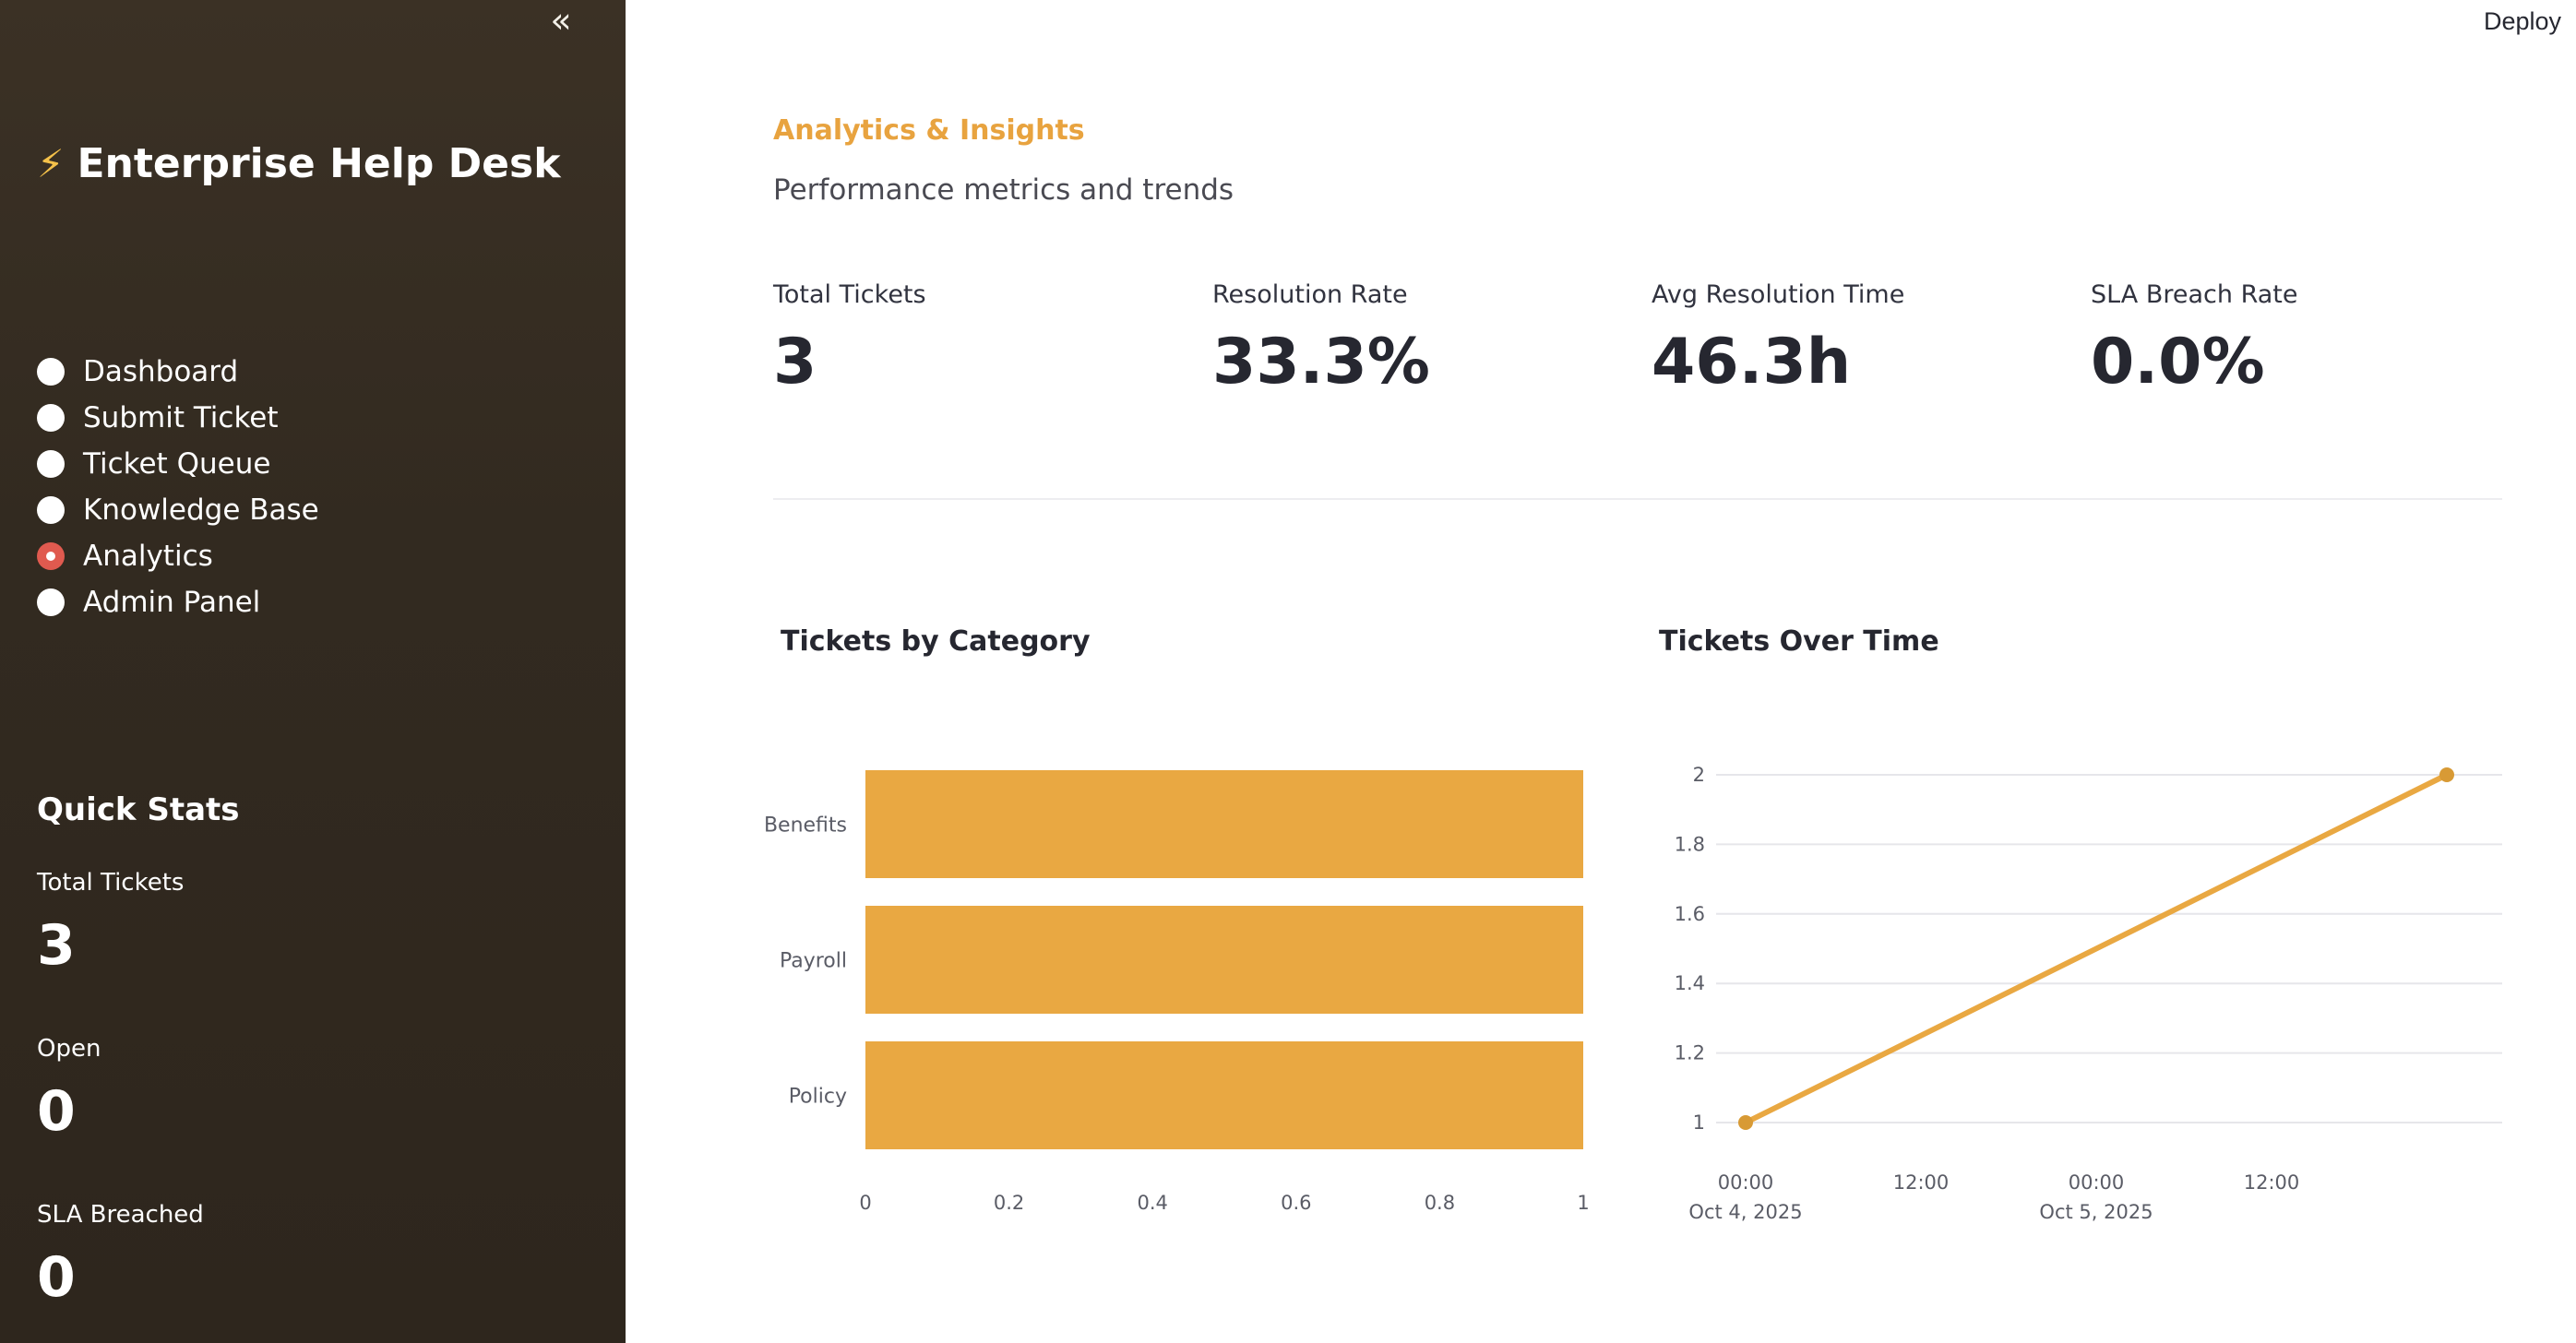 The height and width of the screenshot is (1343, 2576). What do you see at coordinates (1699, 1122) in the screenshot?
I see `y-tick-label: 1` at bounding box center [1699, 1122].